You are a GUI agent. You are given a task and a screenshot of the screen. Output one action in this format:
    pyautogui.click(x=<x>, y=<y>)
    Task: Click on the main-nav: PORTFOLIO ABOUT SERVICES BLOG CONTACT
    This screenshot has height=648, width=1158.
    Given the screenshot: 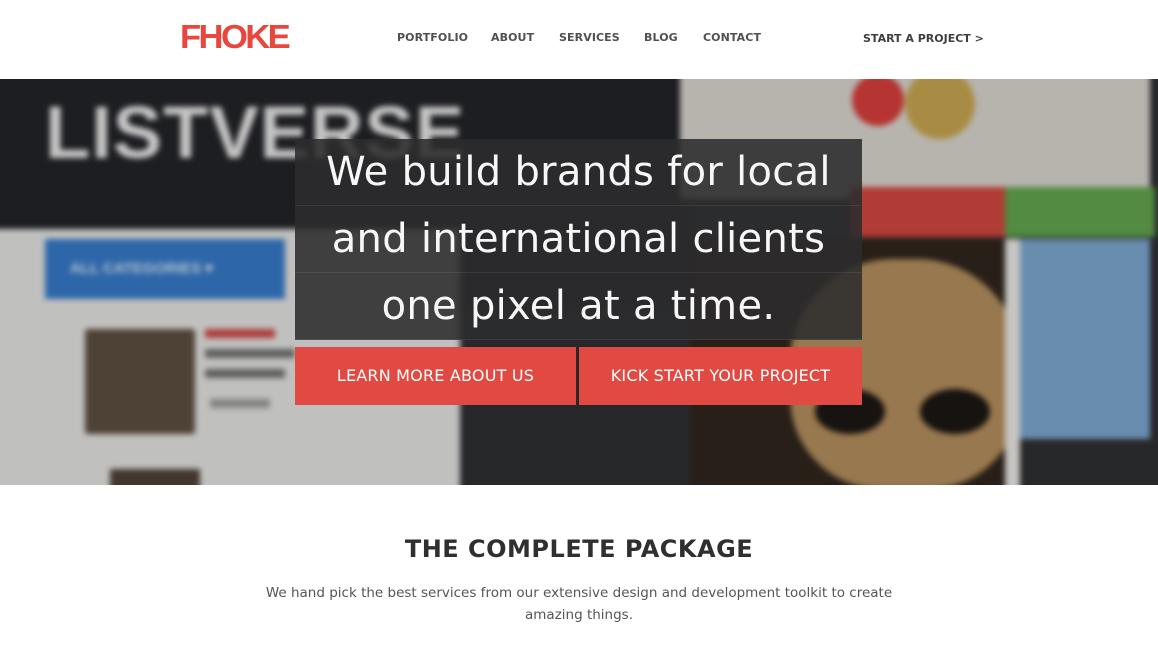 What is the action you would take?
    pyautogui.click(x=579, y=39)
    